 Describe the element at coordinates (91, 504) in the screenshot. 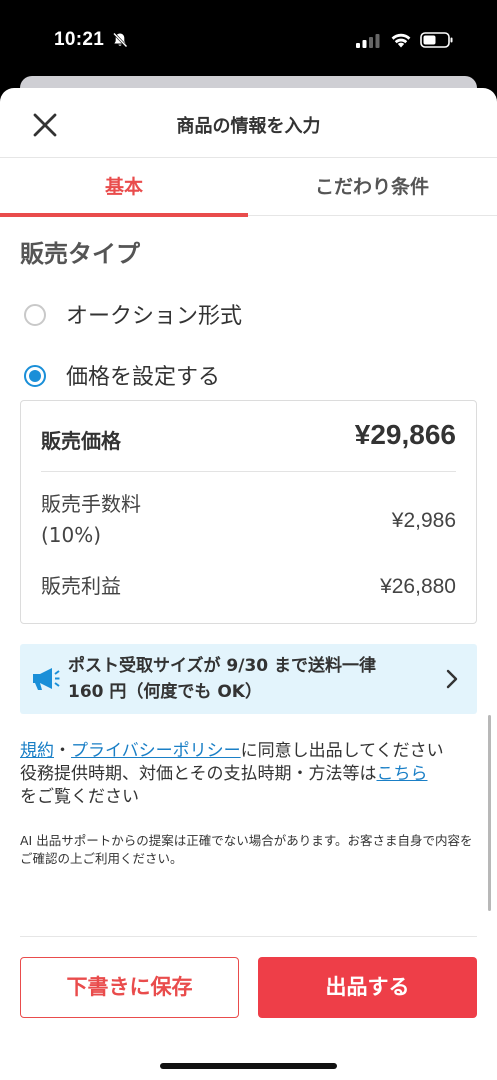

I see `fee-label-line1: 販売手数料` at that location.